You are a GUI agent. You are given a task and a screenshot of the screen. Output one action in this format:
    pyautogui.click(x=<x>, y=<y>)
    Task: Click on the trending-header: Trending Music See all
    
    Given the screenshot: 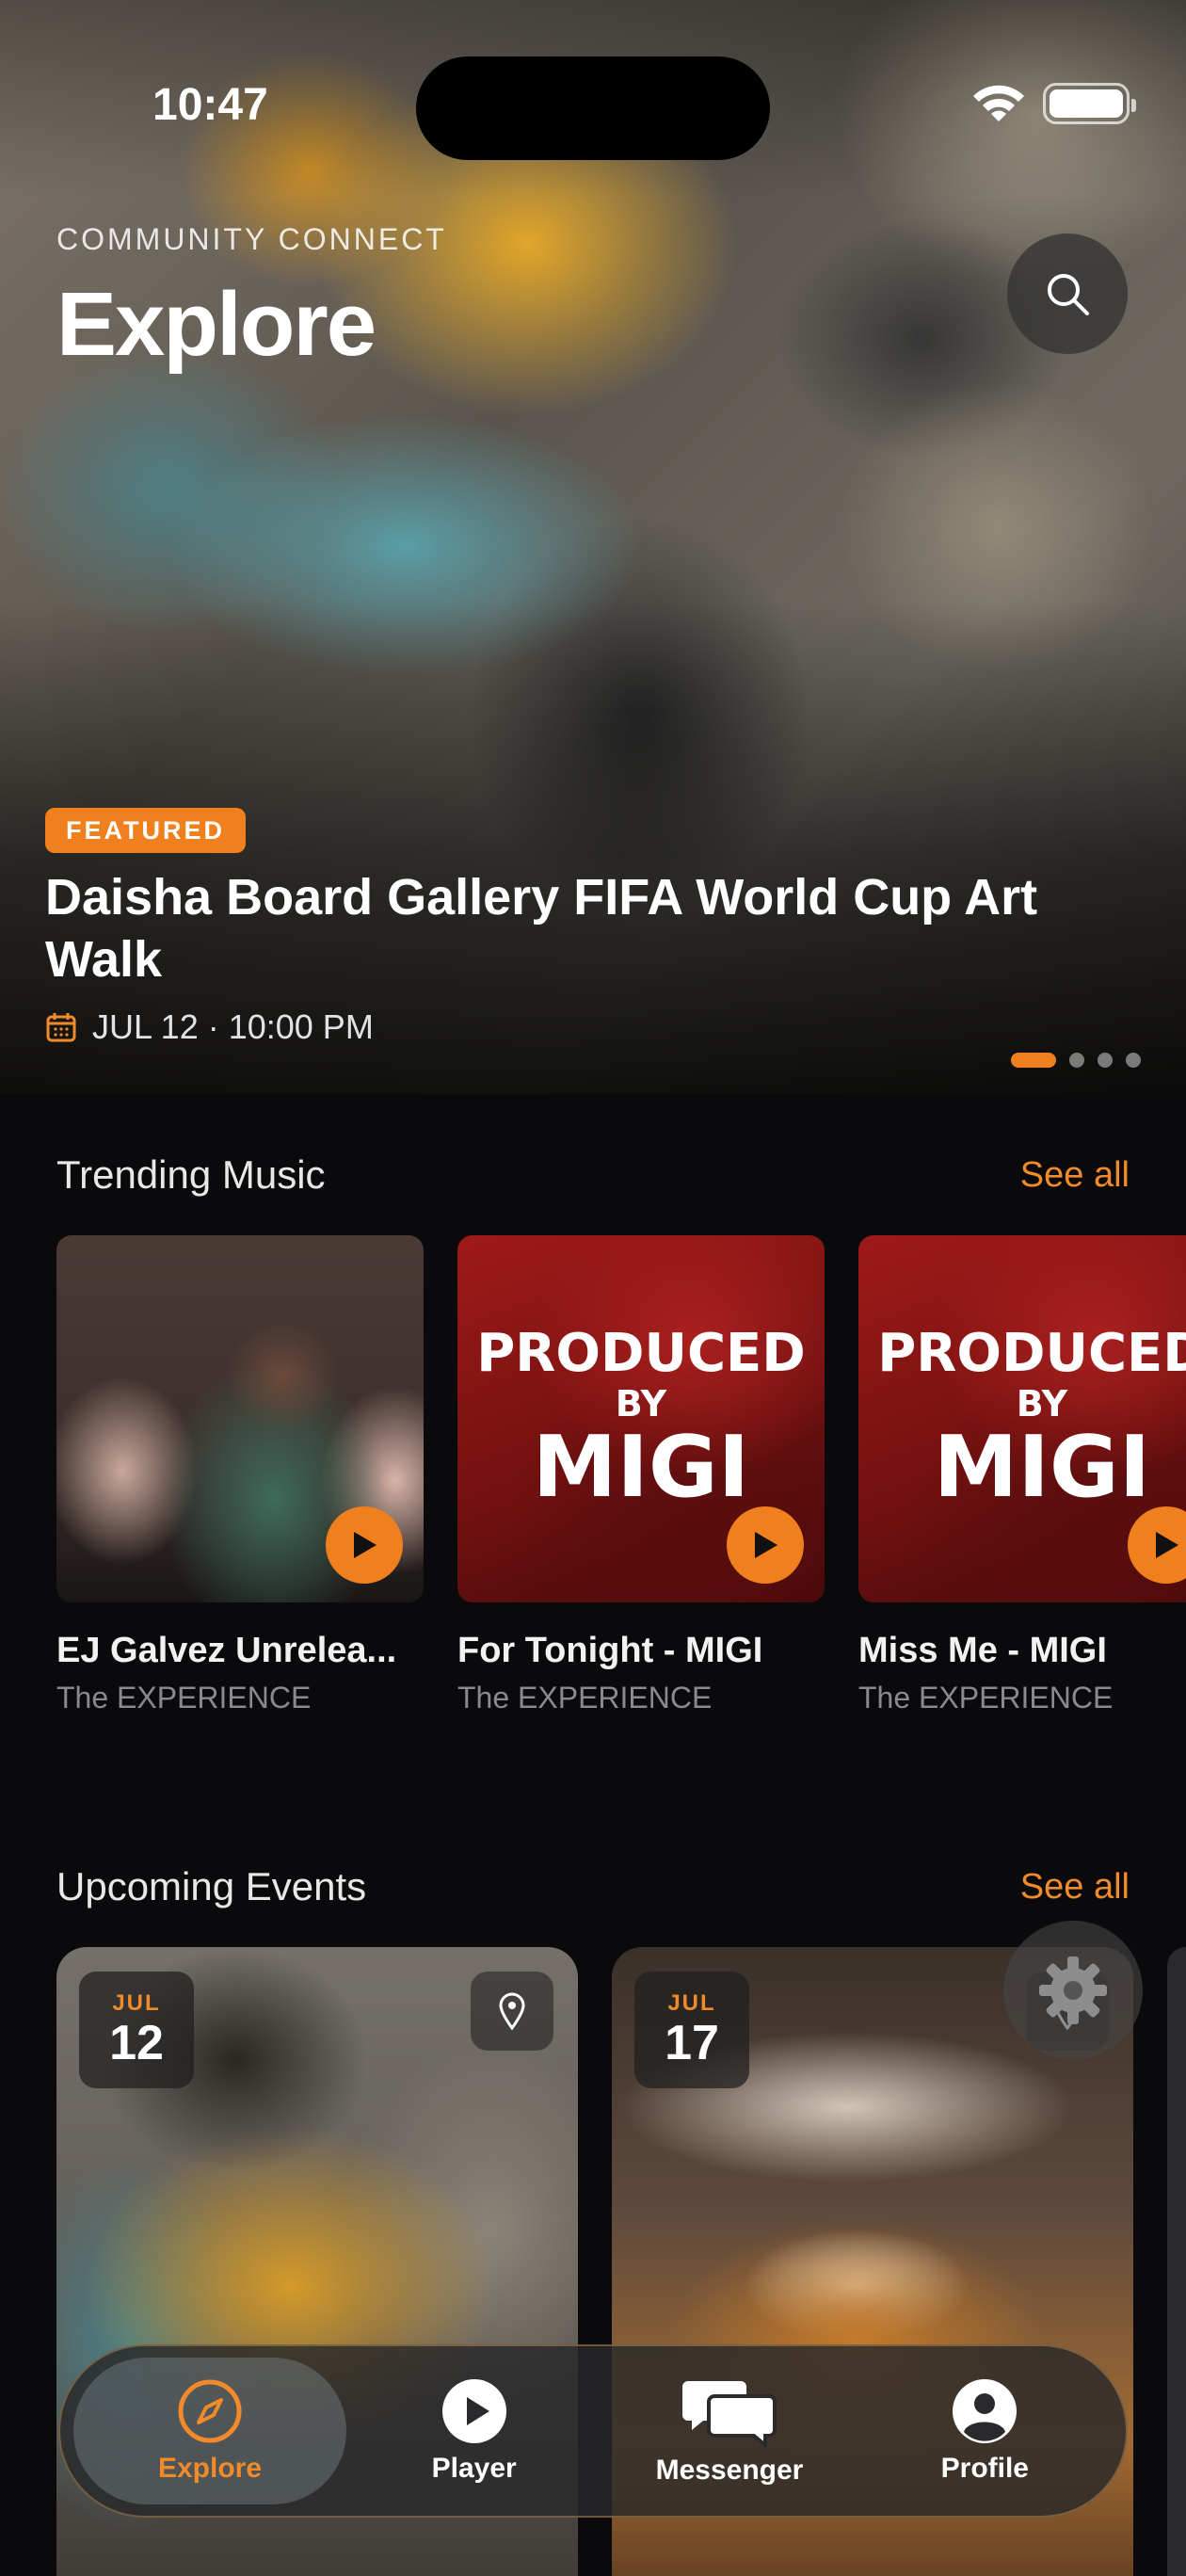 What is the action you would take?
    pyautogui.click(x=593, y=1175)
    